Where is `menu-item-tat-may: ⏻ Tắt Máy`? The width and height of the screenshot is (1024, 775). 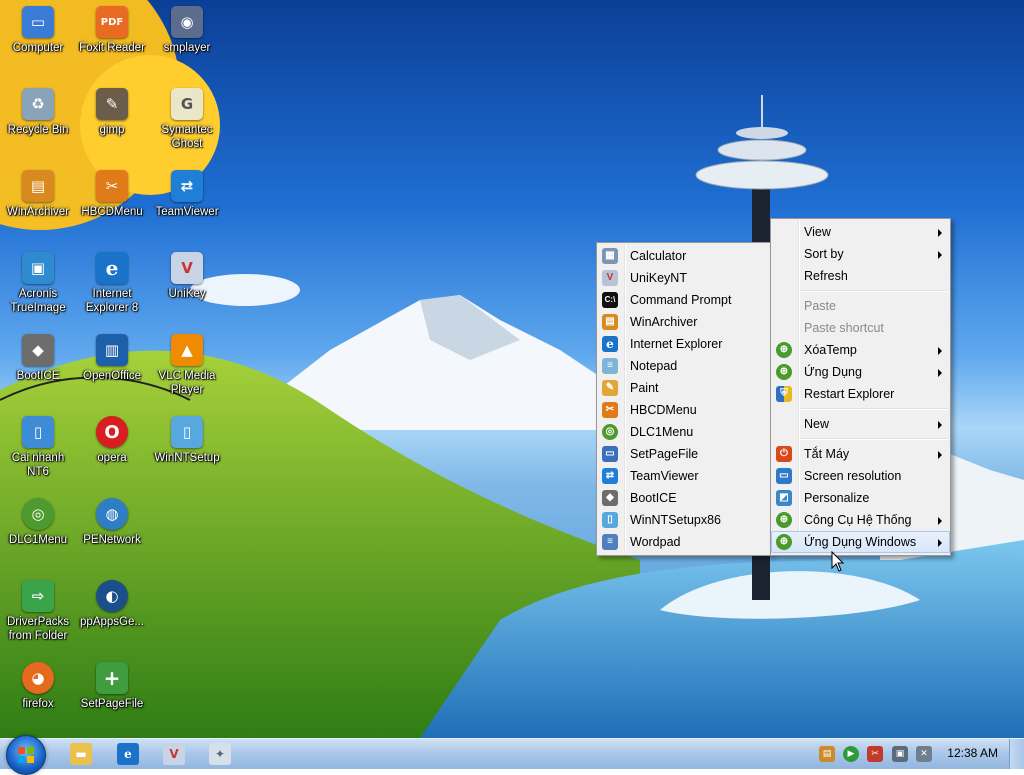 menu-item-tat-may: ⏻ Tắt Máy is located at coordinates (860, 454).